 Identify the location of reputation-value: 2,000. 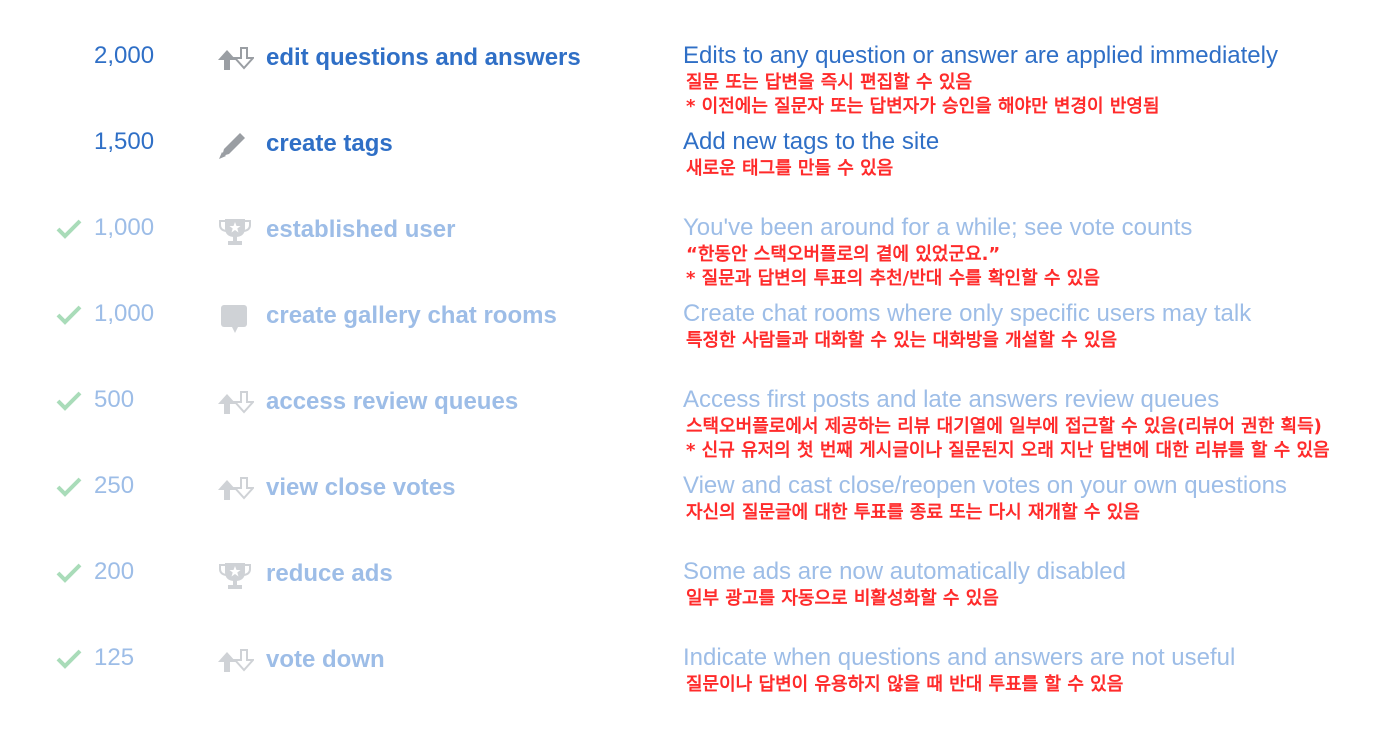
(124, 55).